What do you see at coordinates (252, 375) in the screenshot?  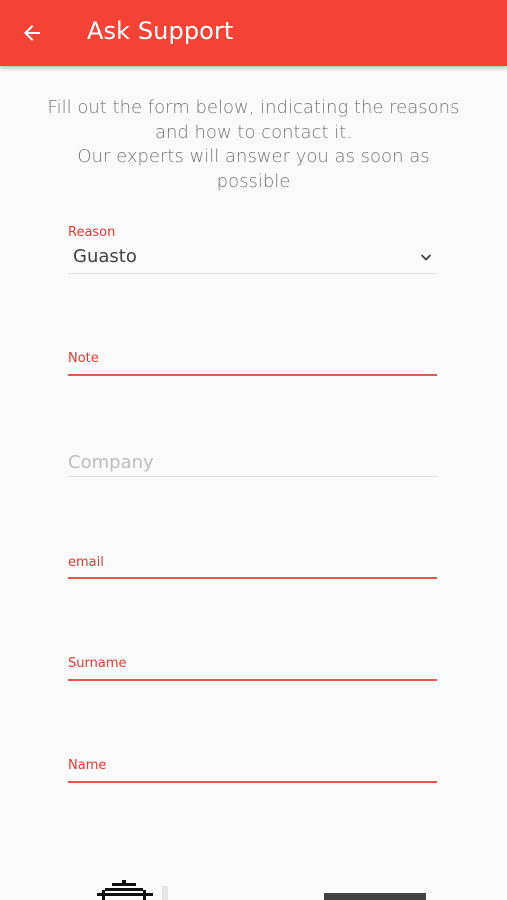 I see `note-underline` at bounding box center [252, 375].